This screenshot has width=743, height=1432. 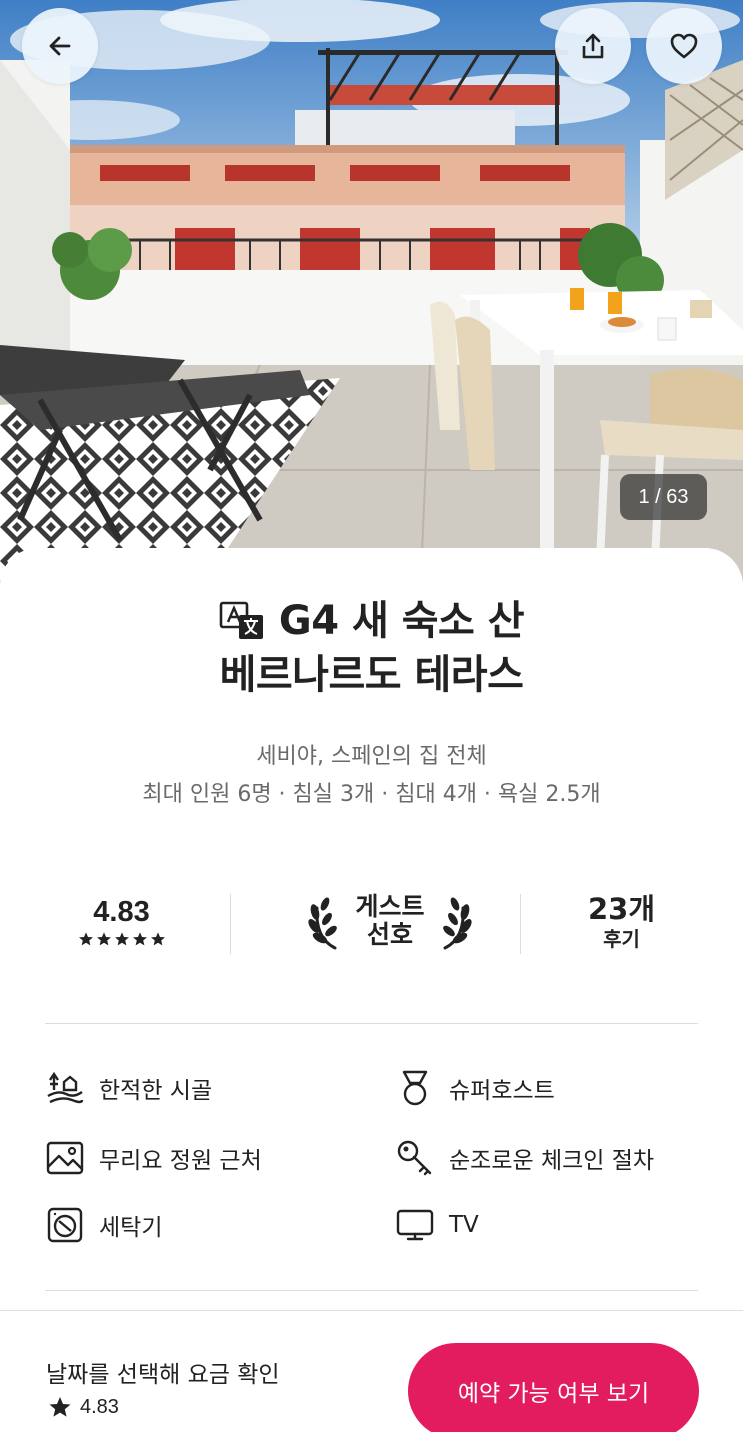 I want to click on highlight-superhost: 슈퍼호스트, so click(x=475, y=1088).